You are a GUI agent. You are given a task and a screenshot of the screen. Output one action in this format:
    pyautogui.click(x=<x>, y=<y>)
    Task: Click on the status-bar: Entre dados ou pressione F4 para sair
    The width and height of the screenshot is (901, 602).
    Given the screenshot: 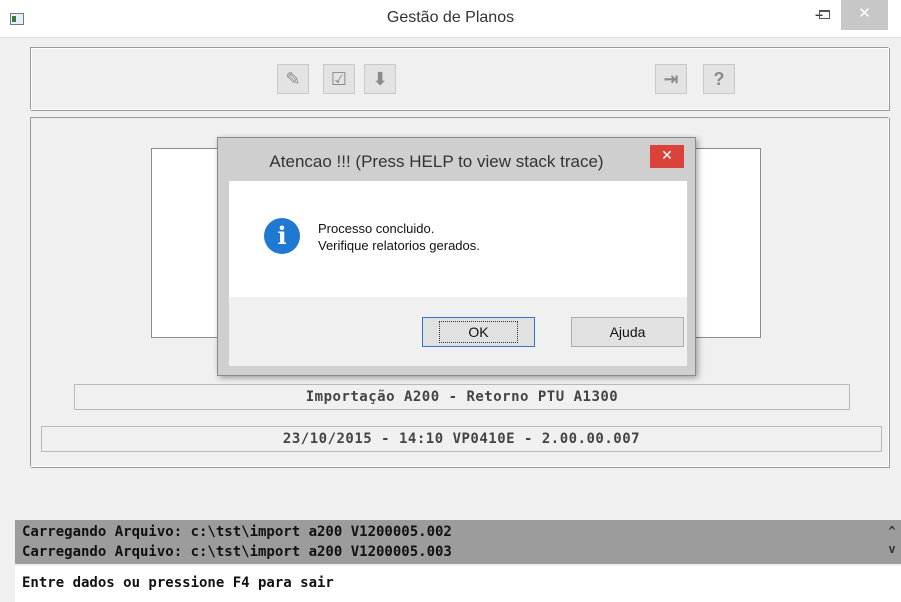 What is the action you would take?
    pyautogui.click(x=458, y=584)
    